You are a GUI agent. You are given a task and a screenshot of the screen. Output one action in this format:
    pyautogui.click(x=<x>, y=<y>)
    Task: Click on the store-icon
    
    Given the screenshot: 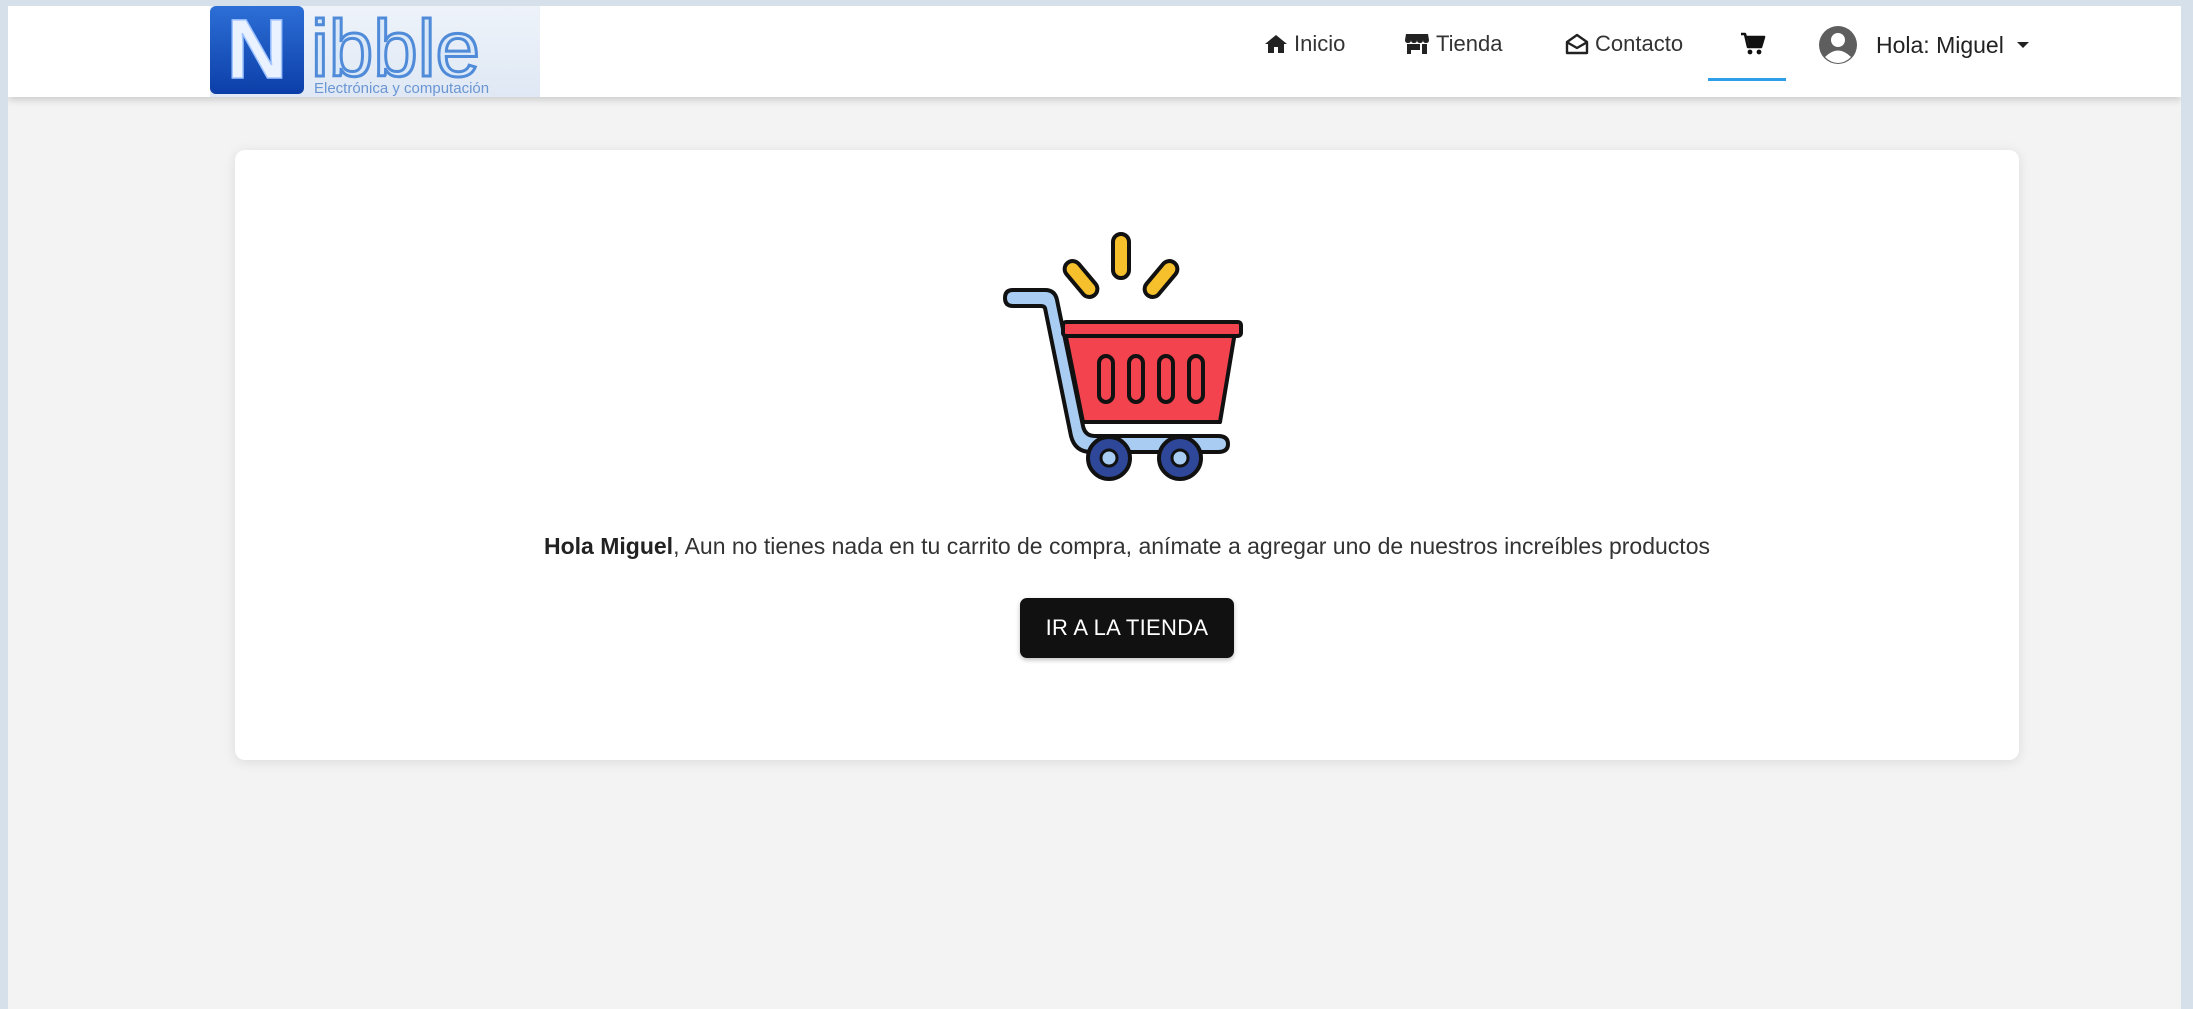 What is the action you would take?
    pyautogui.click(x=1417, y=44)
    